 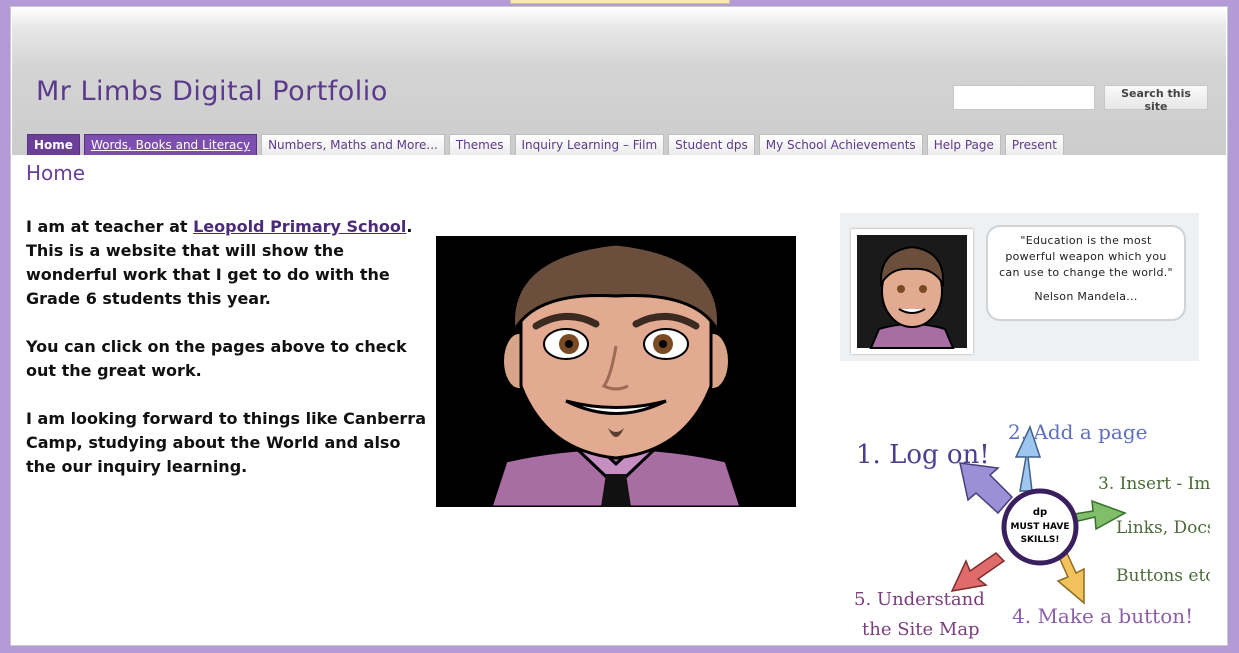 What do you see at coordinates (1163, 528) in the screenshot?
I see `skills-step-3b: Links, Docs,` at bounding box center [1163, 528].